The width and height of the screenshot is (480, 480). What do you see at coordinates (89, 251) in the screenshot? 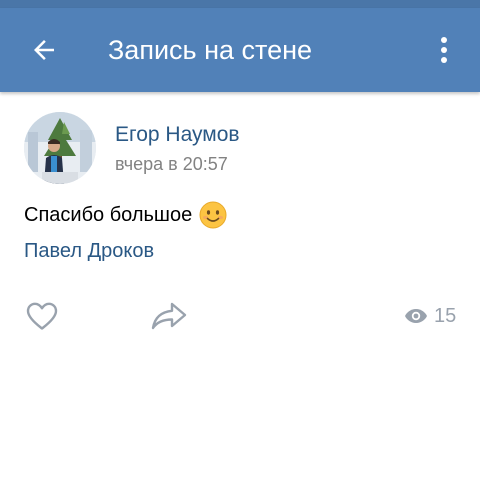
I see `mentioned-user-link: Павел Дроков` at bounding box center [89, 251].